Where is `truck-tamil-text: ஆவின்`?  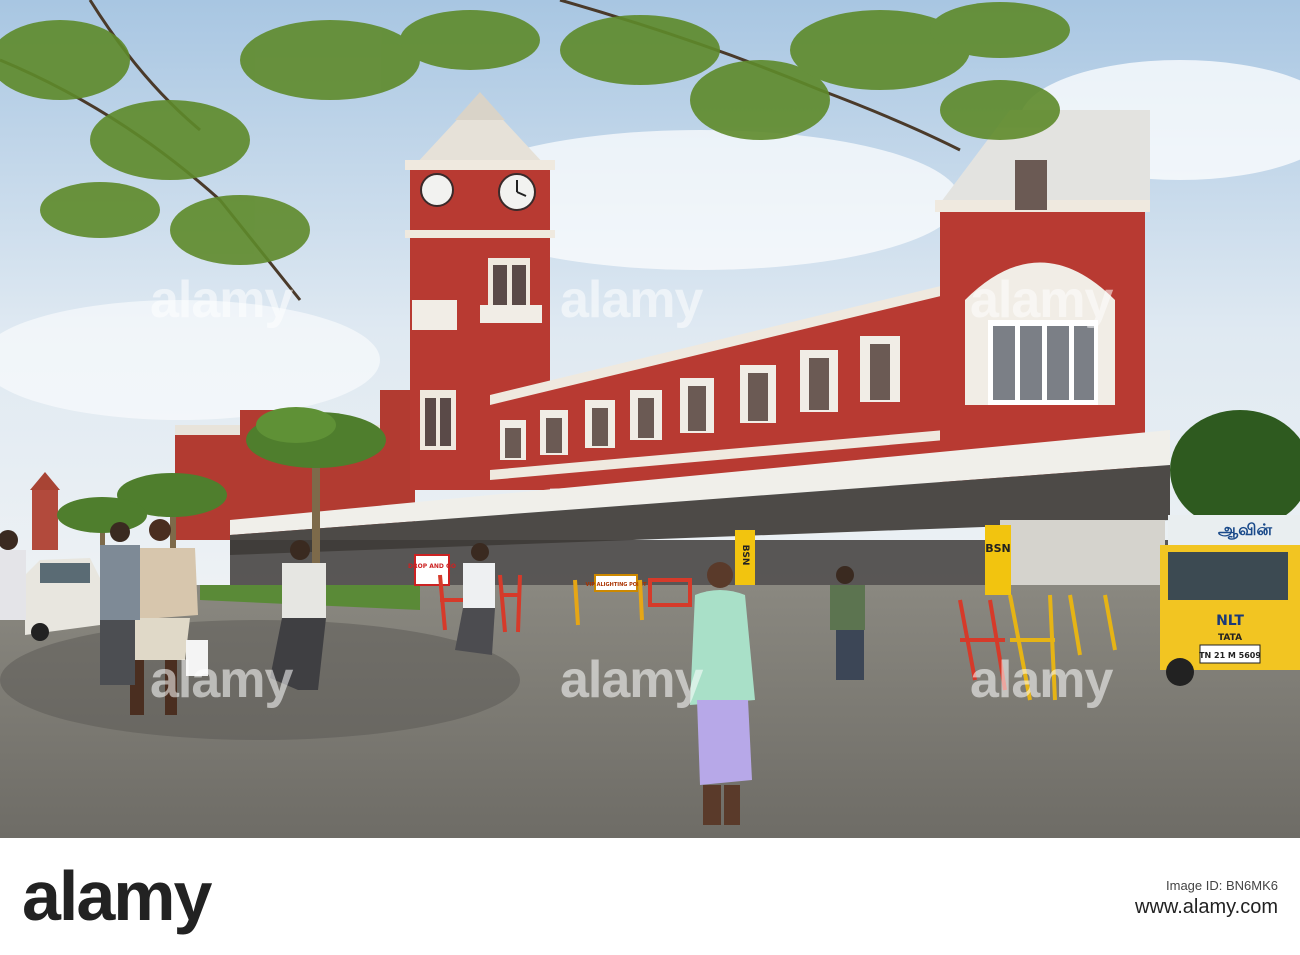
truck-tamil-text: ஆவின் is located at coordinates (1245, 530).